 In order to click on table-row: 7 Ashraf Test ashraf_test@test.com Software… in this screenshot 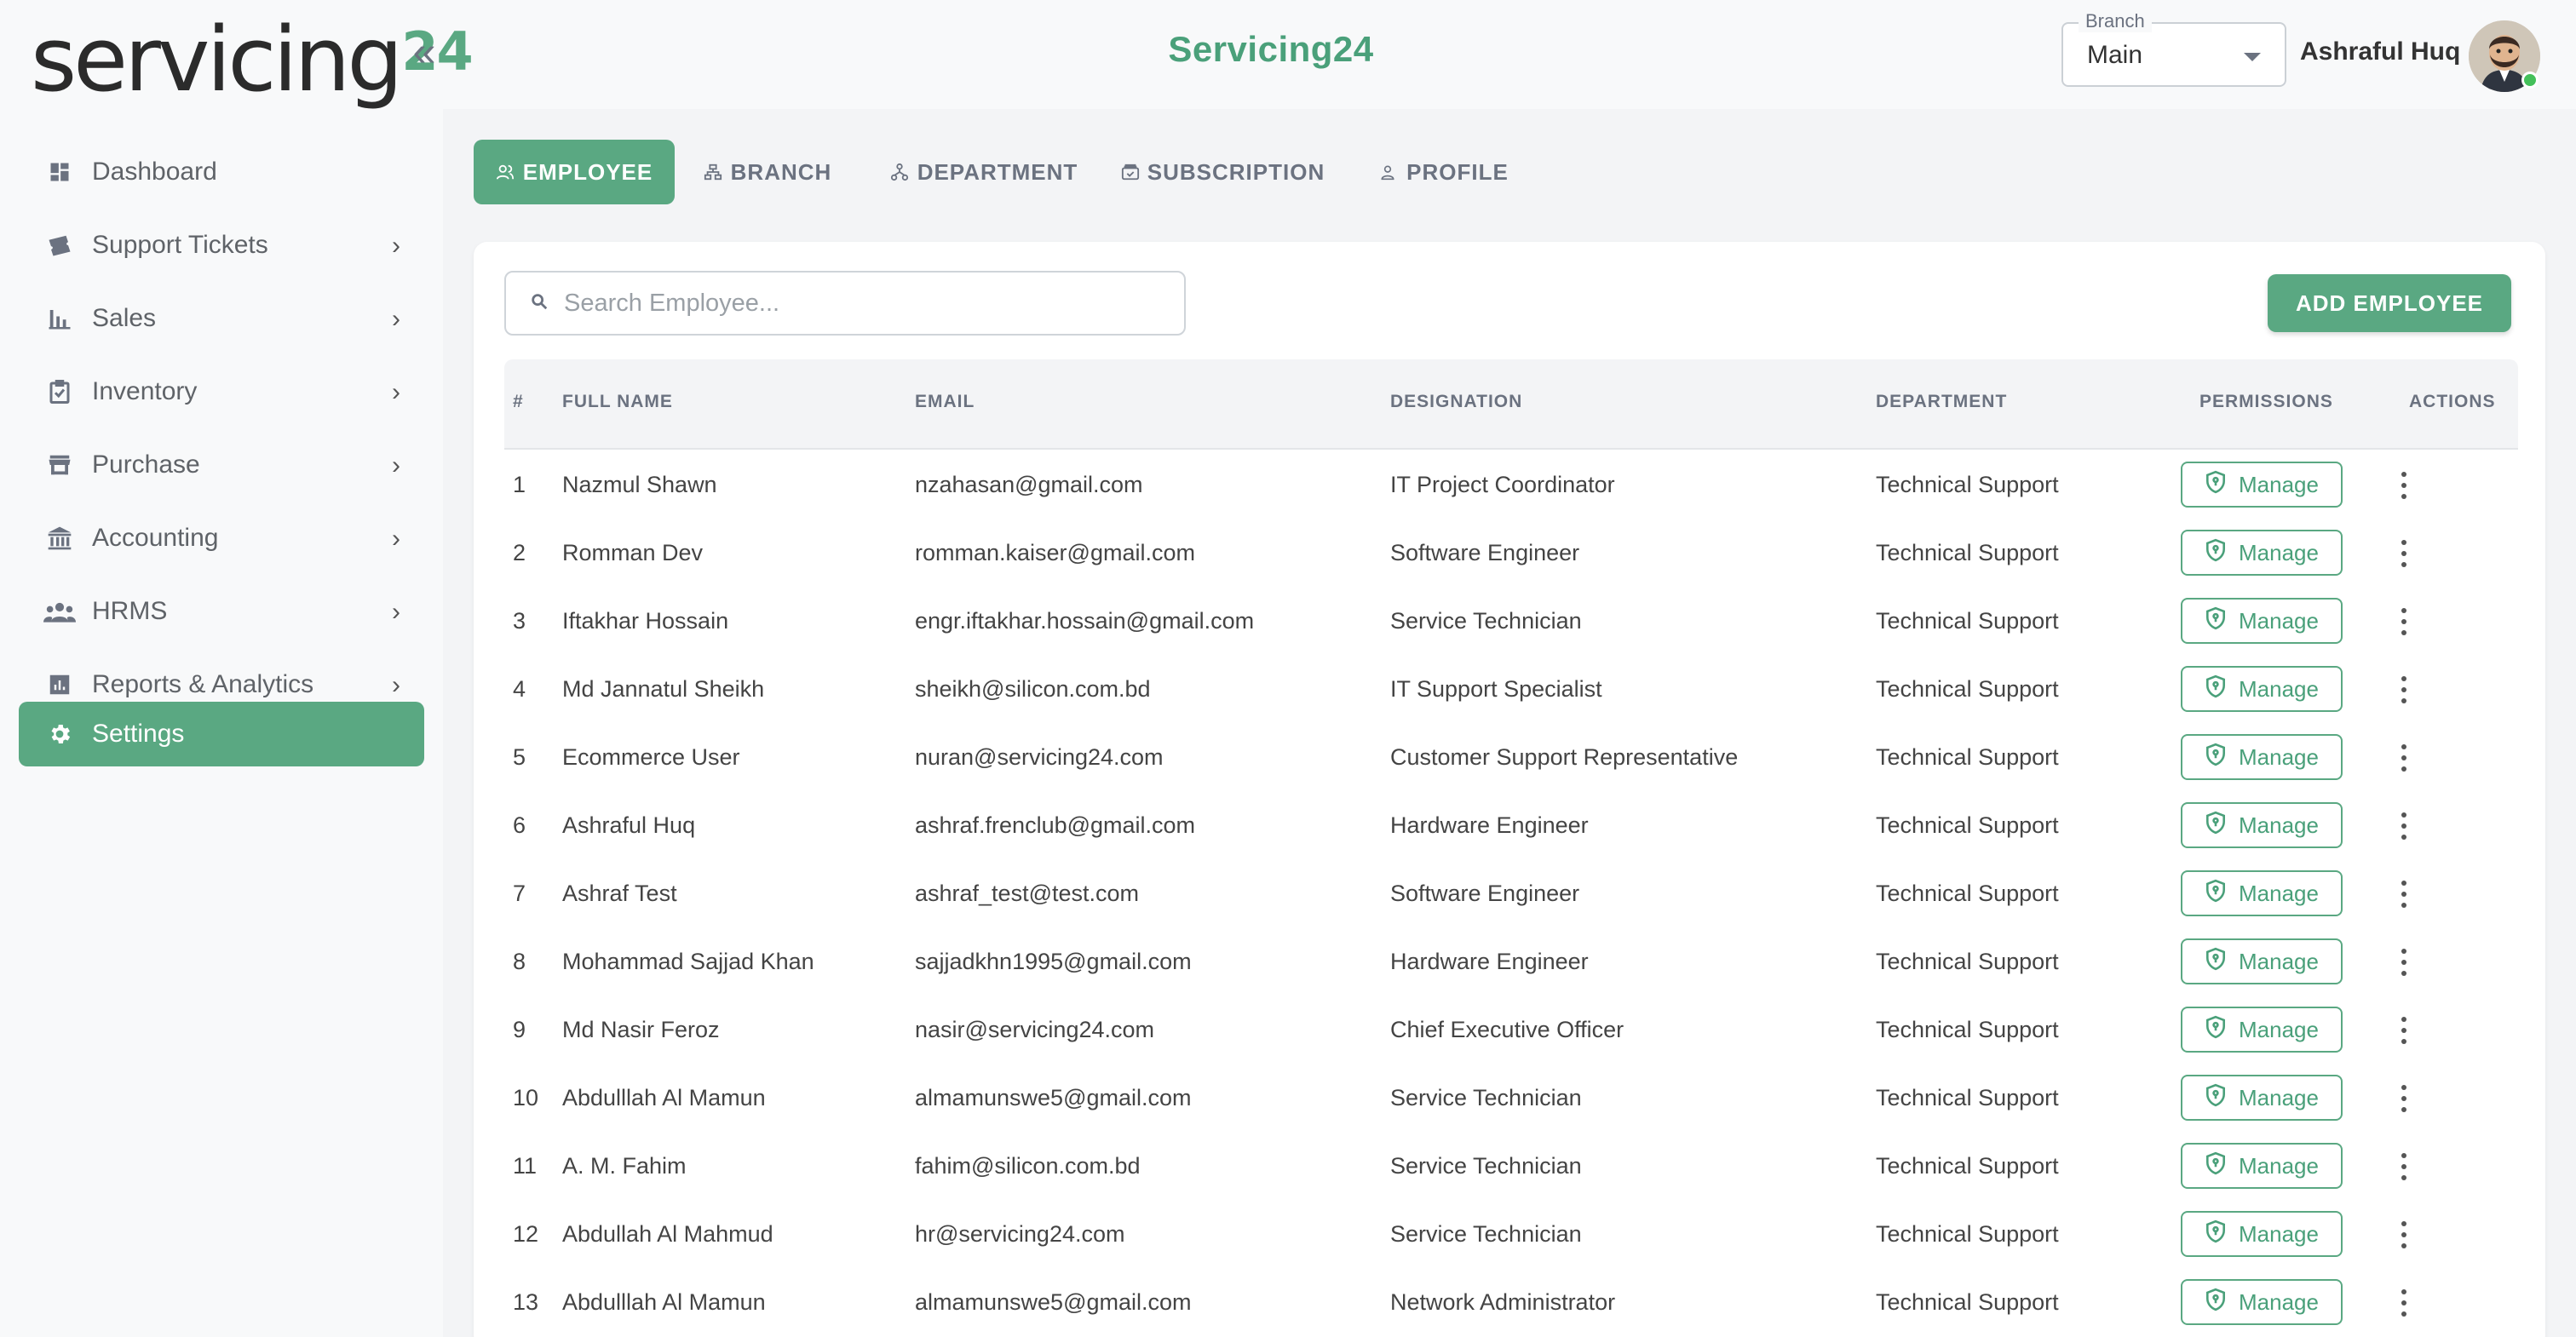, I will do `click(1511, 893)`.